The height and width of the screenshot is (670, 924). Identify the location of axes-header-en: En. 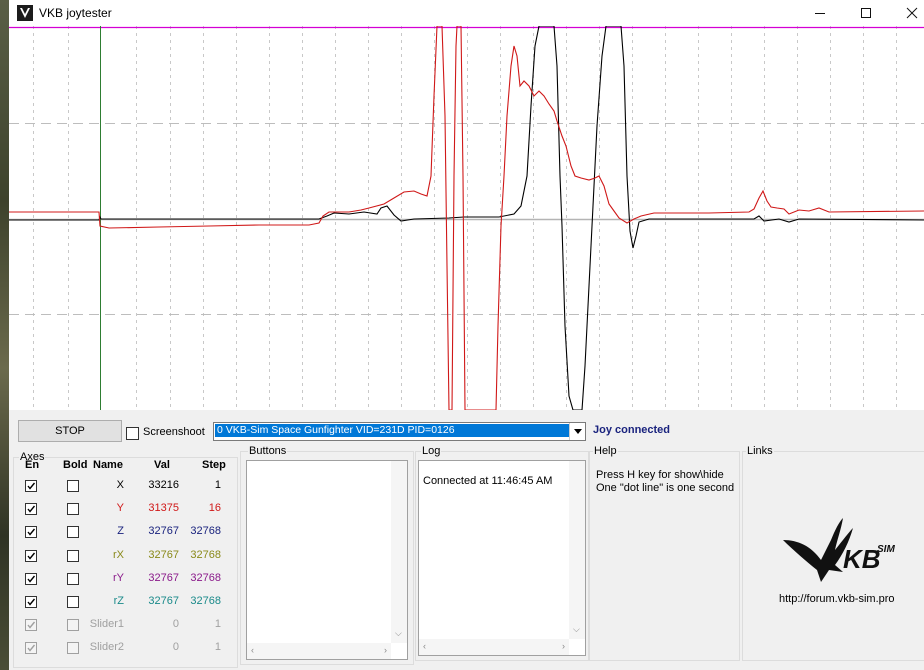
(32, 465).